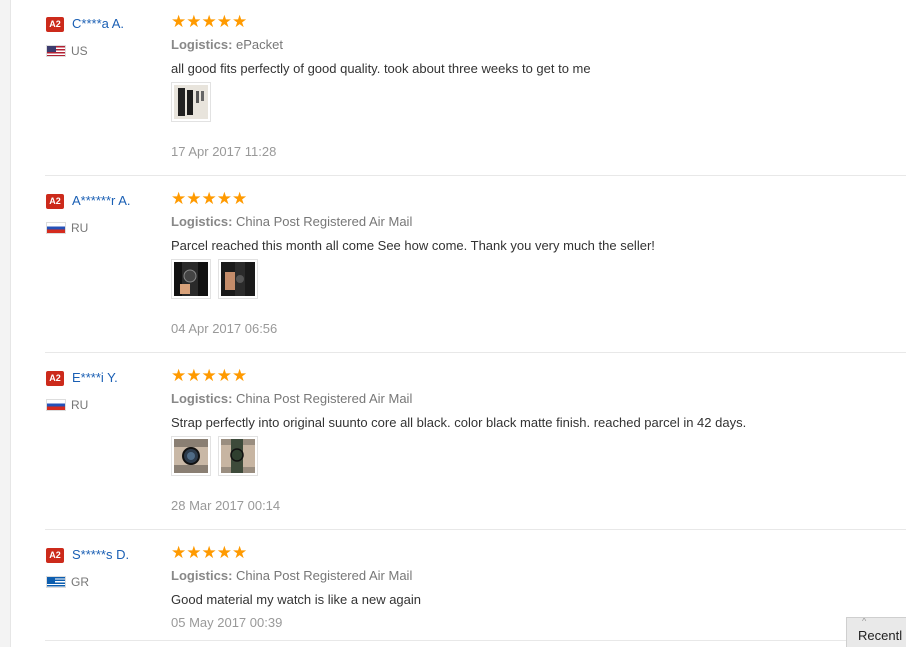 The width and height of the screenshot is (906, 647). Describe the element at coordinates (80, 582) in the screenshot. I see `country-code: GR` at that location.